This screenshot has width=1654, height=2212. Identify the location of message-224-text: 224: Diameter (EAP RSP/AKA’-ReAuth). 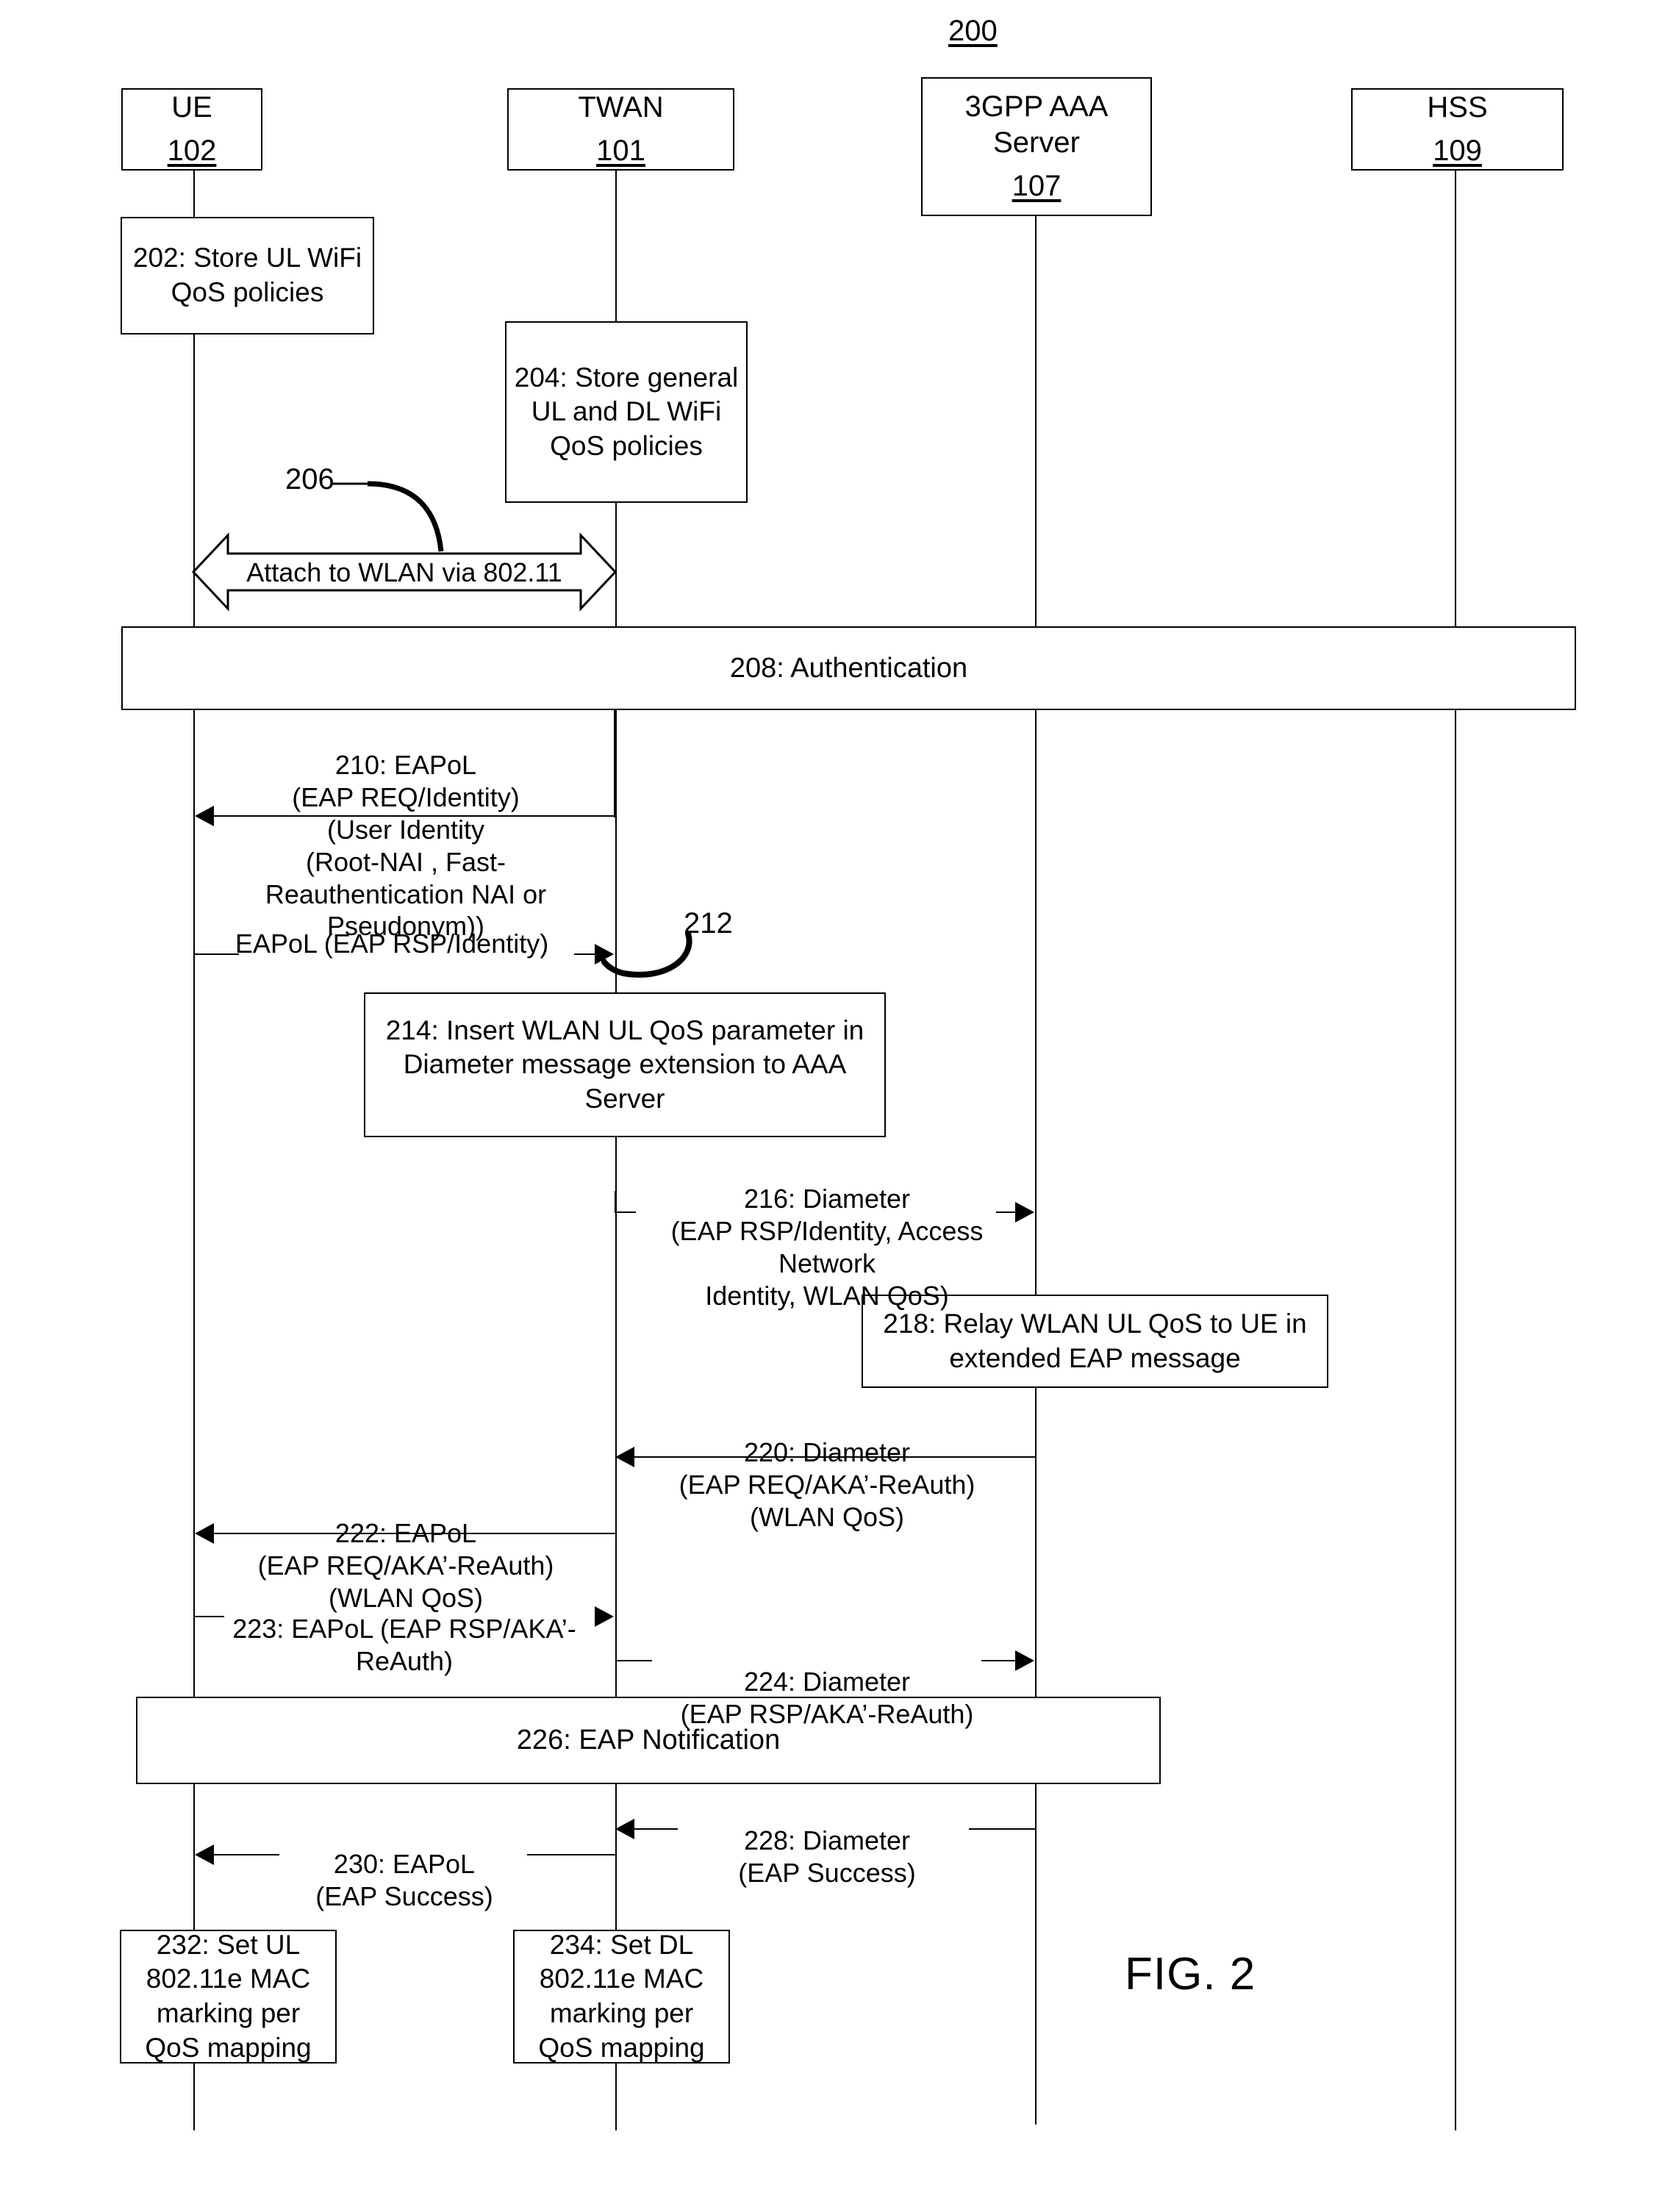
(827, 1697).